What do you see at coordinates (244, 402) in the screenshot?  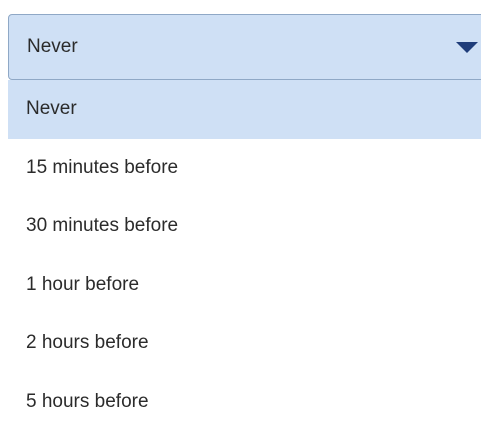 I see `option-5-hours-before: 5 hours before` at bounding box center [244, 402].